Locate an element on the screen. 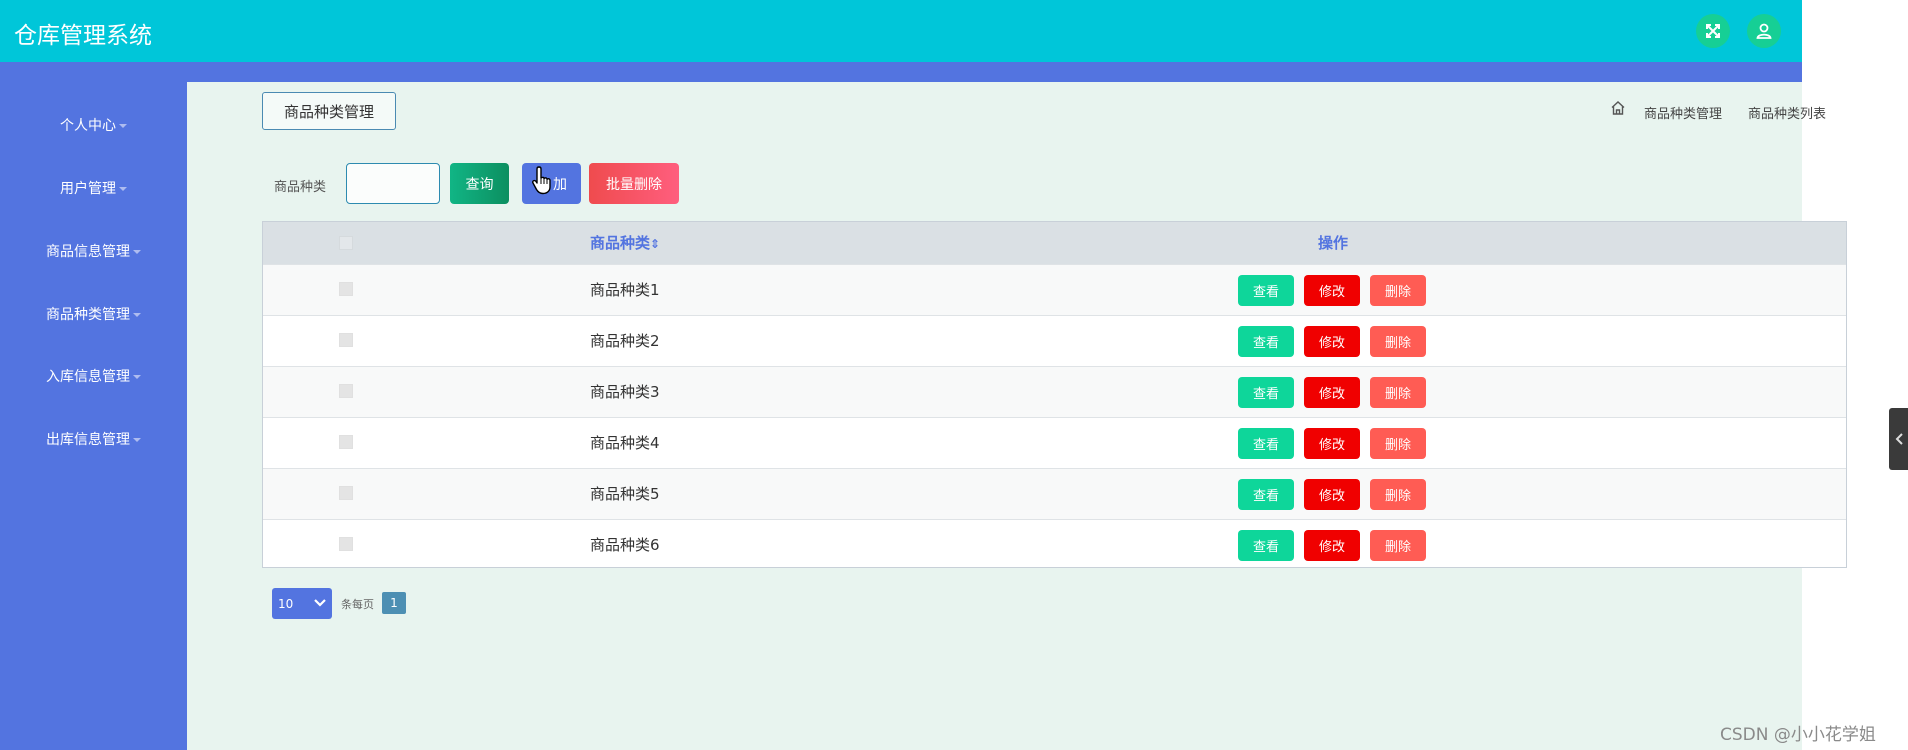 Image resolution: width=1908 pixels, height=750 pixels. header-strip is located at coordinates (901, 72).